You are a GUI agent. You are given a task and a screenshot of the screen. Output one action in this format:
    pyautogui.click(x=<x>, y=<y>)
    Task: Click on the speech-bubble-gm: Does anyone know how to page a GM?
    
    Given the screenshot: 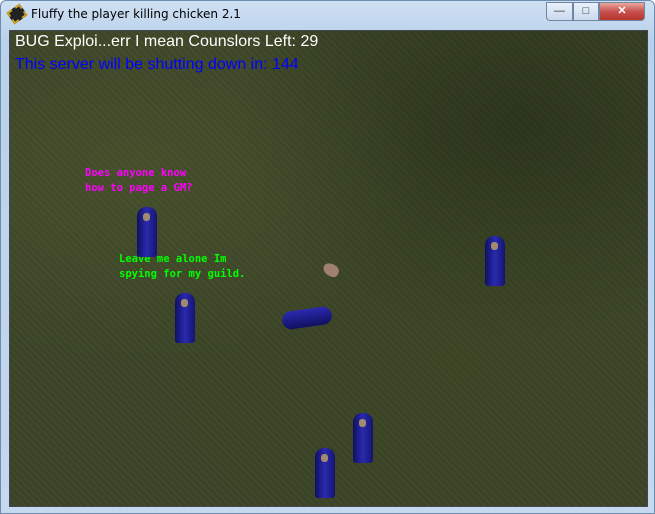 What is the action you would take?
    pyautogui.click(x=139, y=180)
    